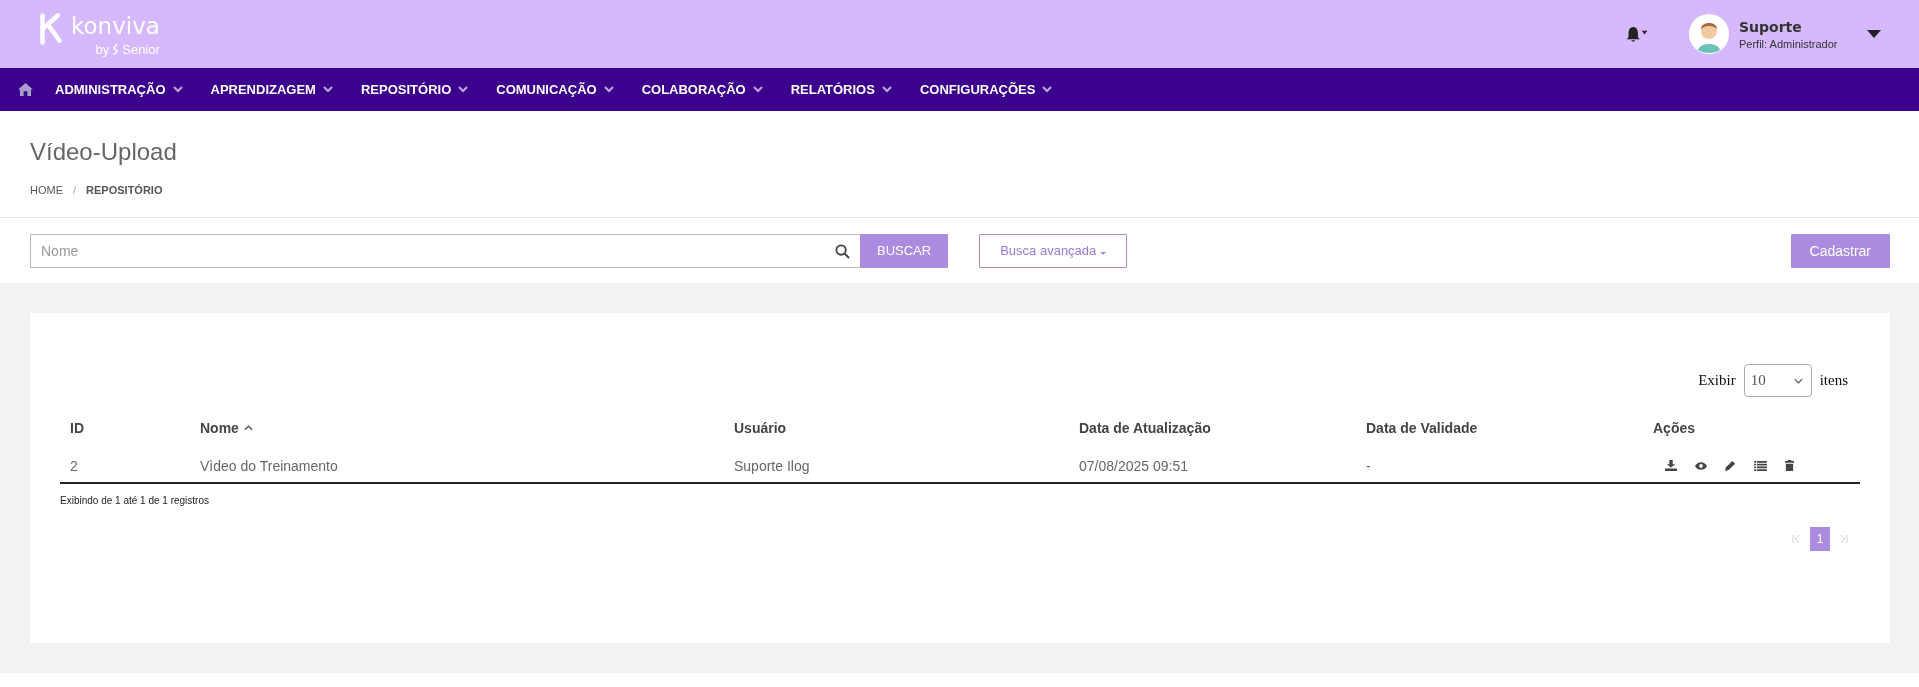  What do you see at coordinates (842, 251) in the screenshot?
I see `search-icon` at bounding box center [842, 251].